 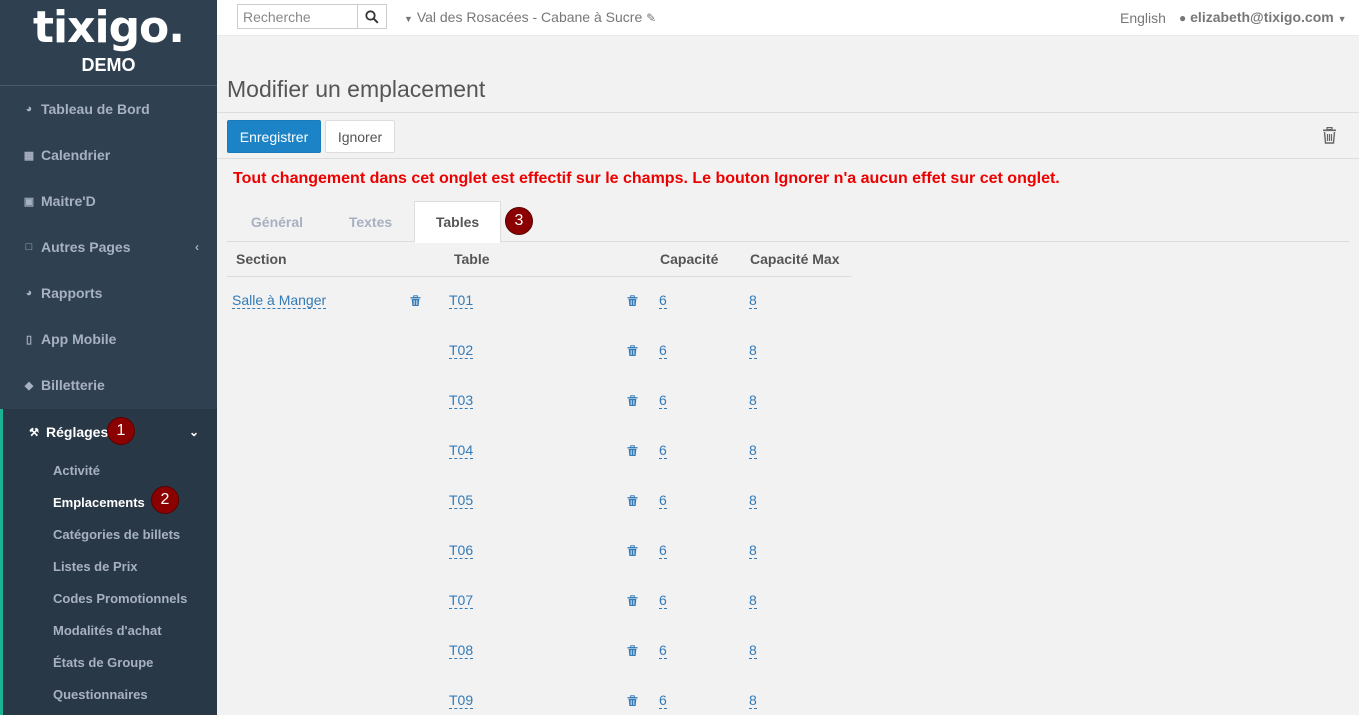 What do you see at coordinates (372, 16) in the screenshot?
I see `search-button` at bounding box center [372, 16].